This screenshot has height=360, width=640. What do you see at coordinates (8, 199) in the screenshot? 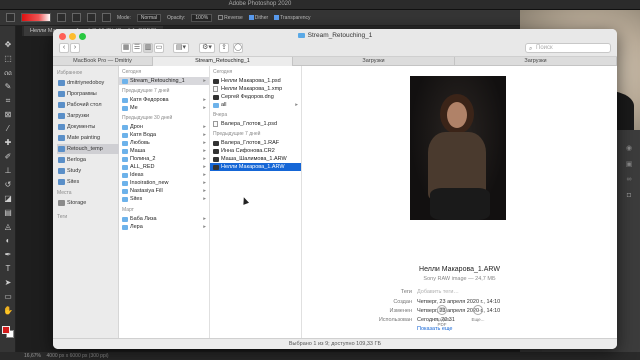
I see `eraser-tool-icon: ◪` at bounding box center [8, 199].